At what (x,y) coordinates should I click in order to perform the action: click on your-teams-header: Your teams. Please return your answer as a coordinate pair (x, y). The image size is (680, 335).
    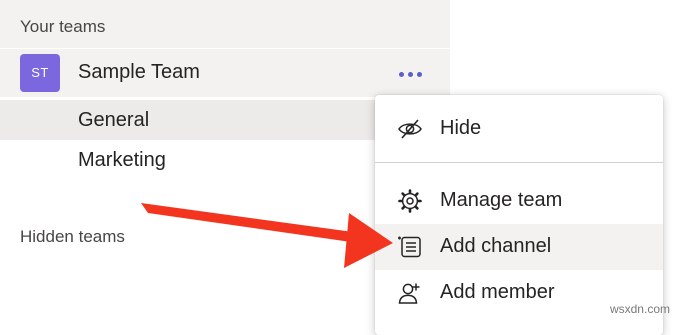
    Looking at the image, I should click on (63, 26).